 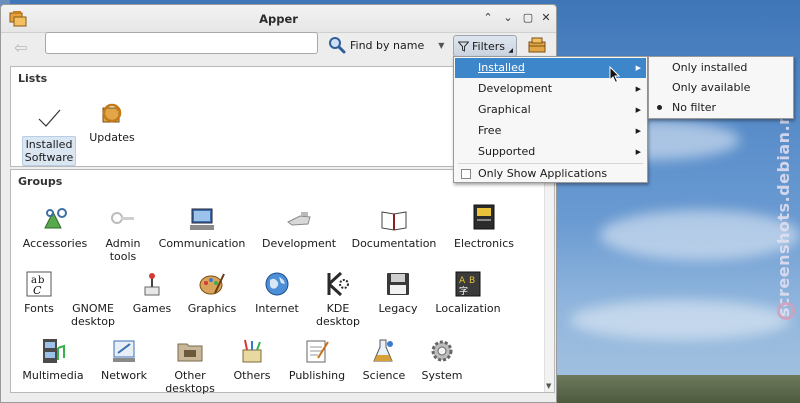 I want to click on back-arrow-icon: ⇦, so click(x=24, y=49).